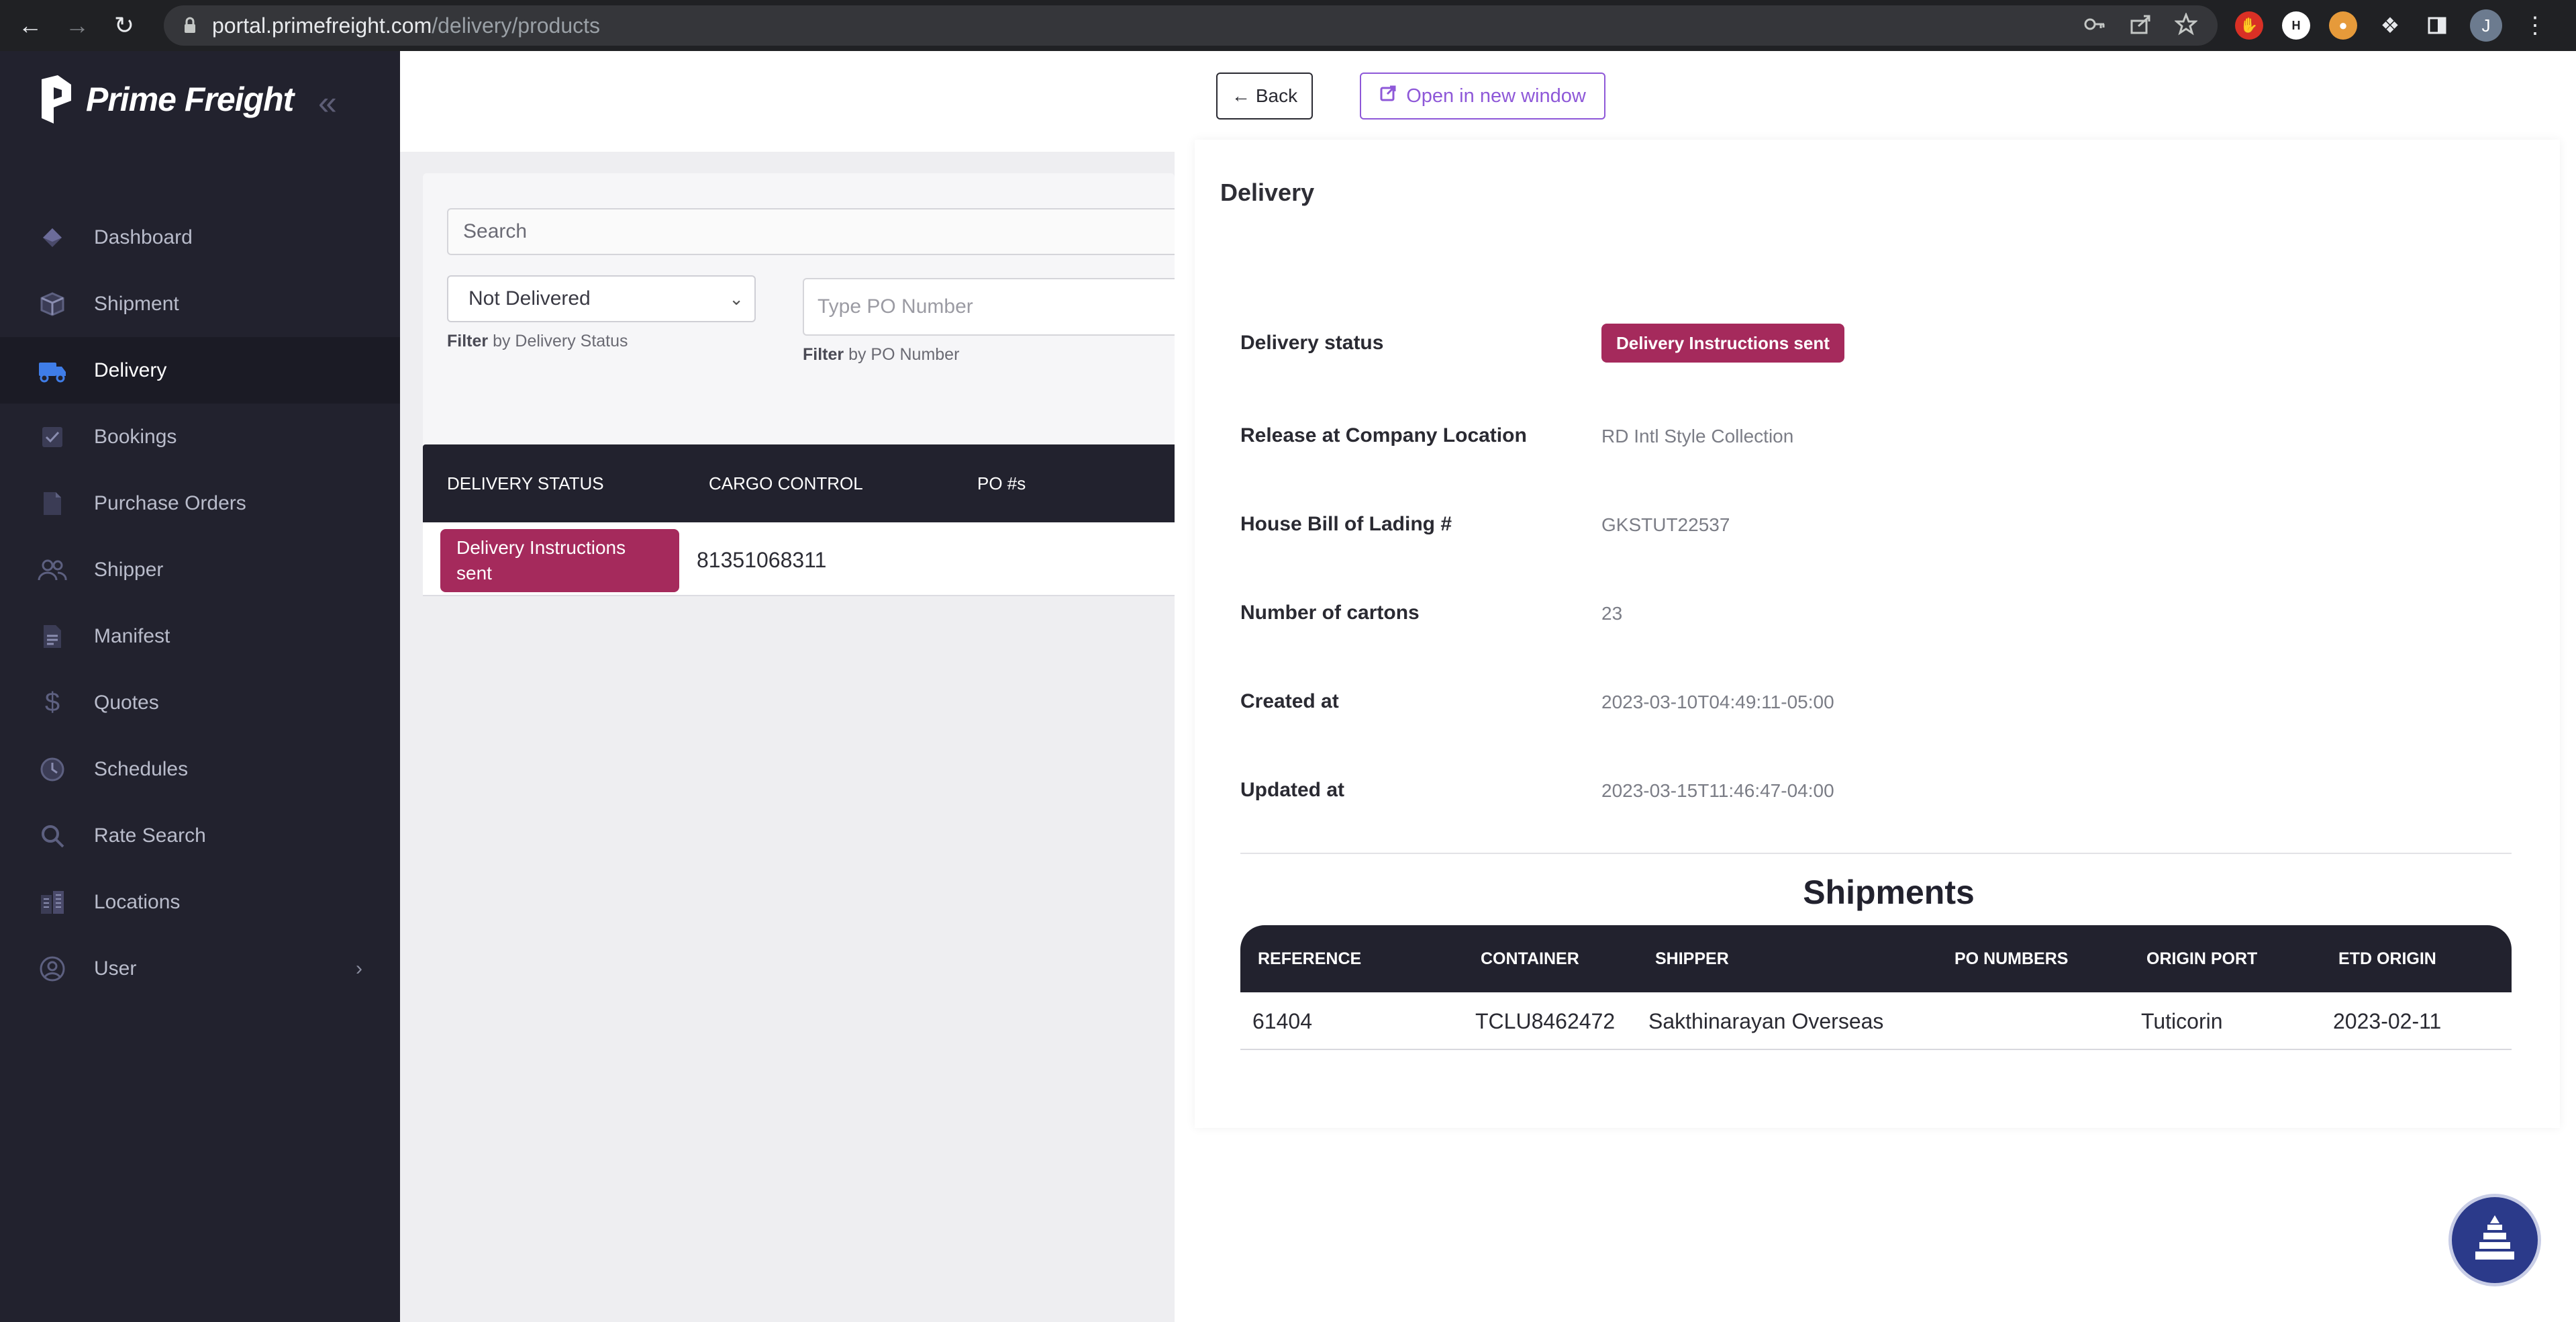 The height and width of the screenshot is (1322, 2576). What do you see at coordinates (200, 237) in the screenshot?
I see `sidebar-item-dashboard: Dashboard` at bounding box center [200, 237].